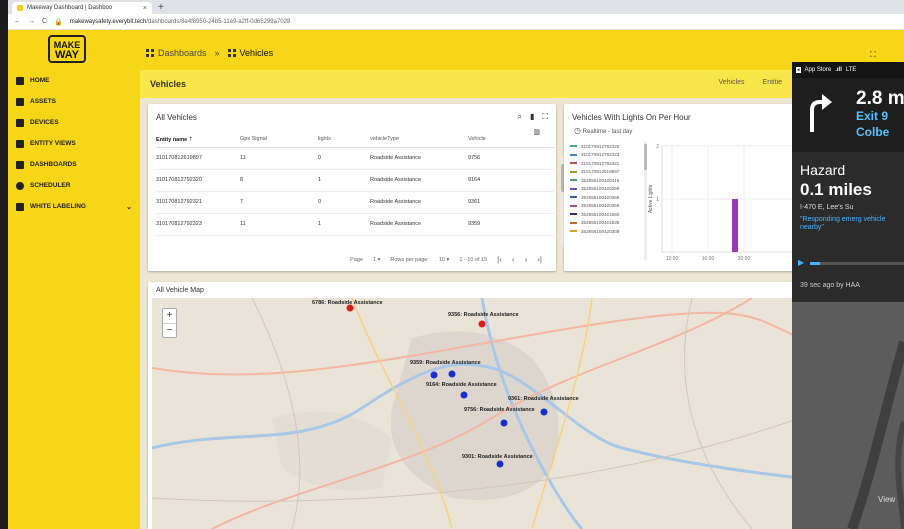  I want to click on back-to-app-label: App Store, so click(818, 70).